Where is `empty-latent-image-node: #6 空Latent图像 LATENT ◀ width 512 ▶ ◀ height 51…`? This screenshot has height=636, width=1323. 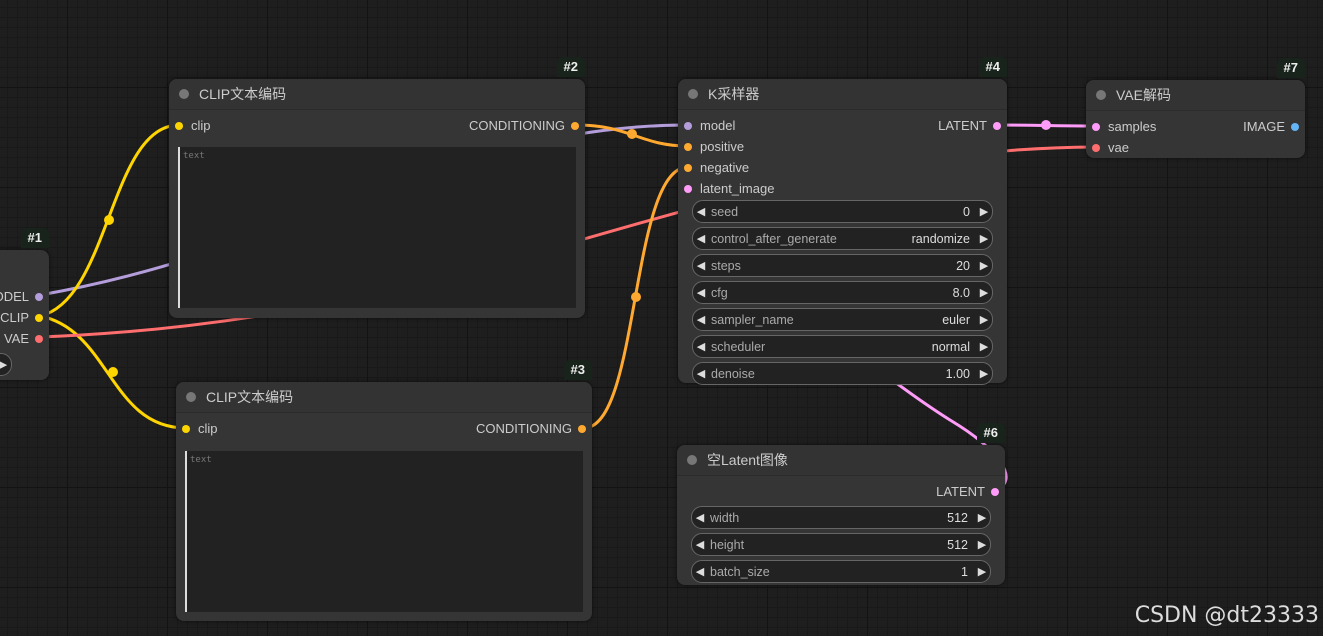
empty-latent-image-node: #6 空Latent图像 LATENT ◀ width 512 ▶ ◀ height 51… is located at coordinates (841, 504).